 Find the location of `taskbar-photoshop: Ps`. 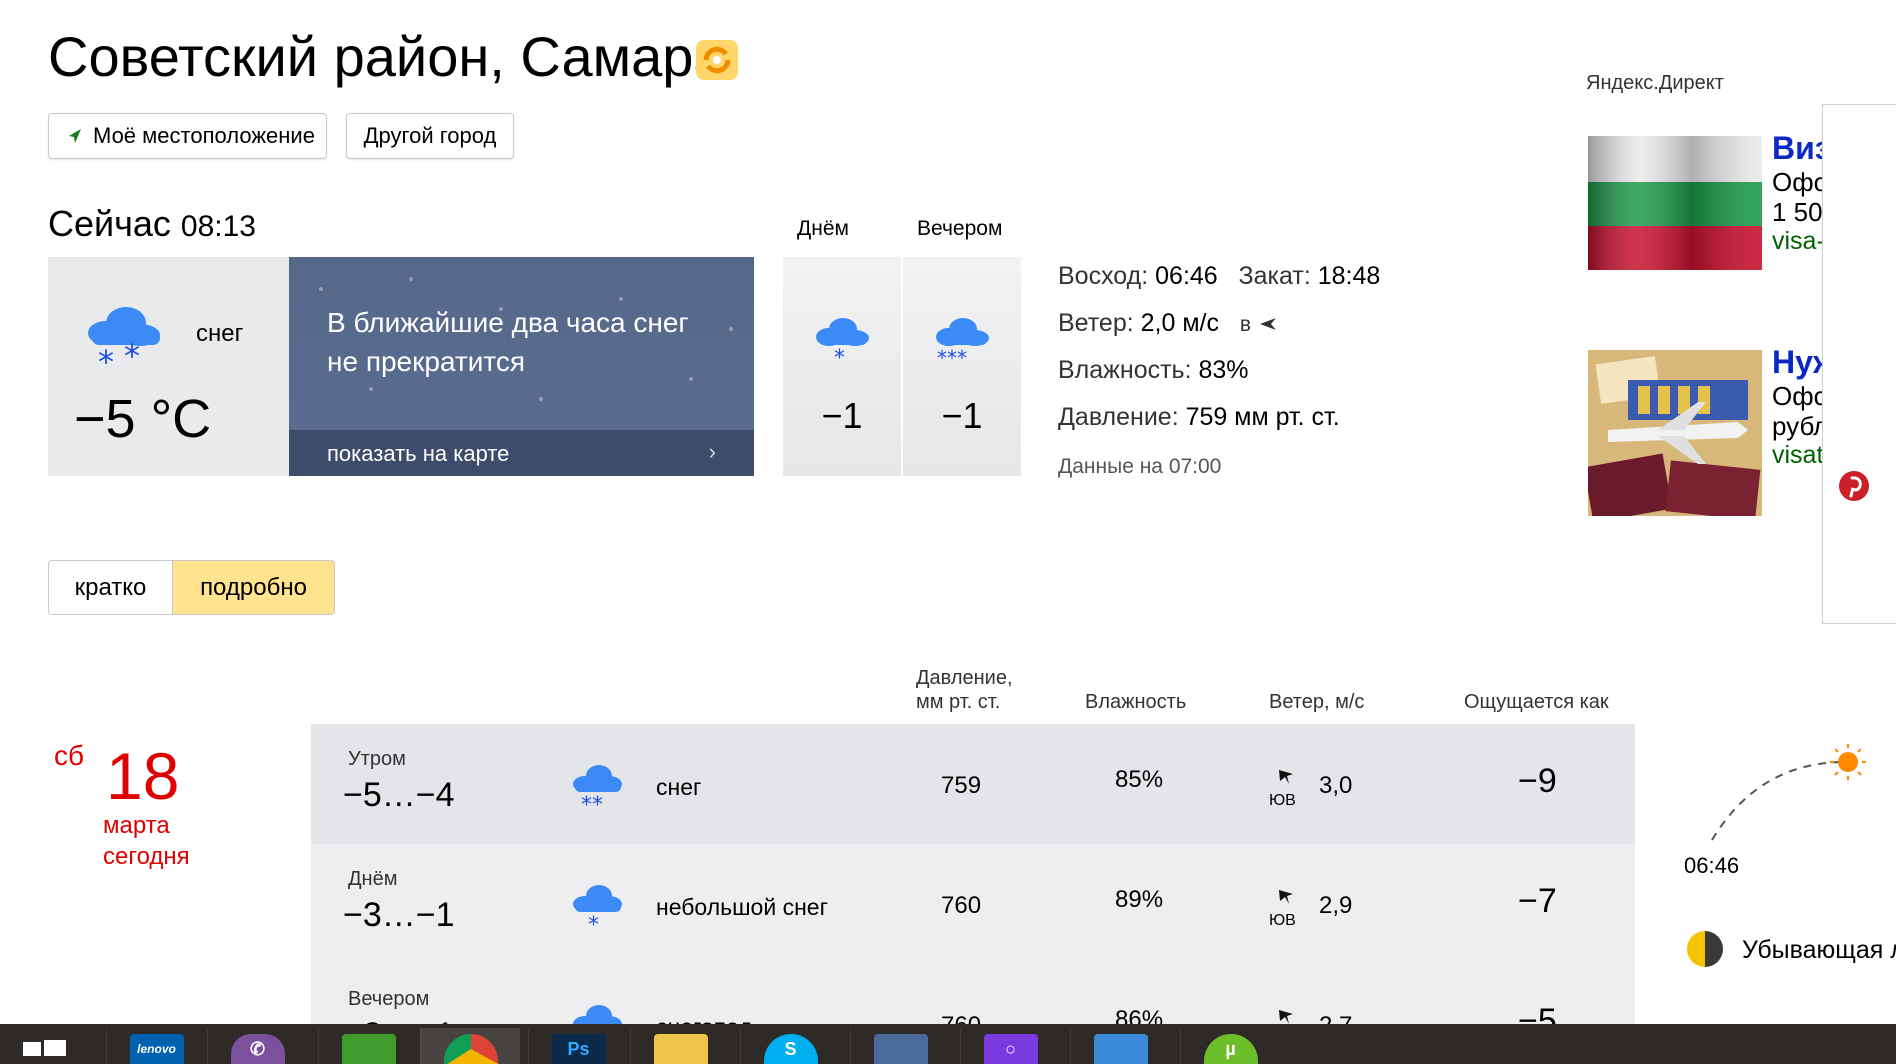

taskbar-photoshop: Ps is located at coordinates (578, 1046).